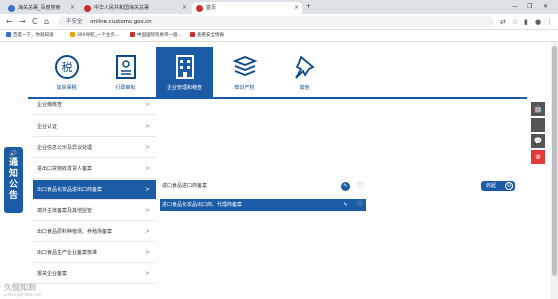 This screenshot has width=558, height=299. I want to click on wechat-button: 💬, so click(538, 141).